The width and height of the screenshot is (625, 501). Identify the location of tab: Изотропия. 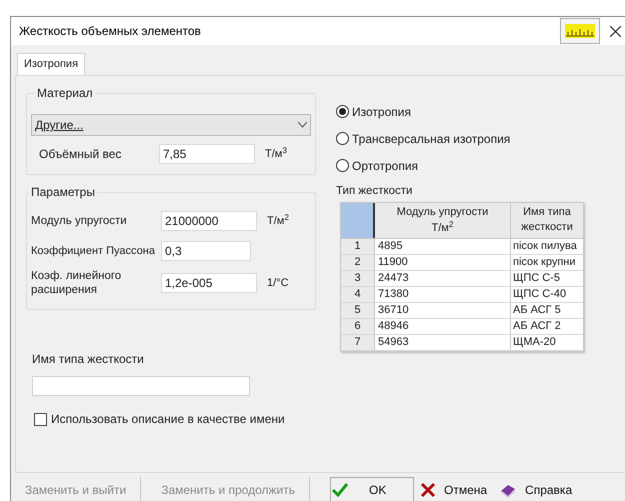
(51, 64).